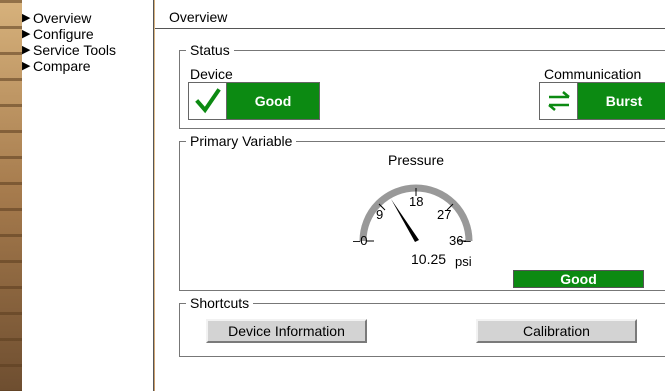 This screenshot has width=665, height=391. I want to click on gauge-tick-9: 9, so click(380, 214).